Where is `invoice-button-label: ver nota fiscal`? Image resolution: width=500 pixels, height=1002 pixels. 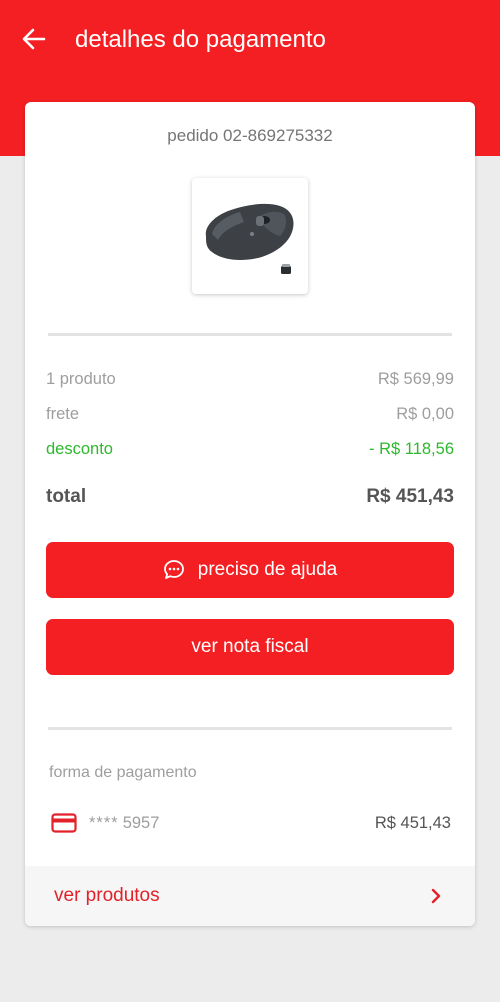
invoice-button-label: ver nota fiscal is located at coordinates (250, 646).